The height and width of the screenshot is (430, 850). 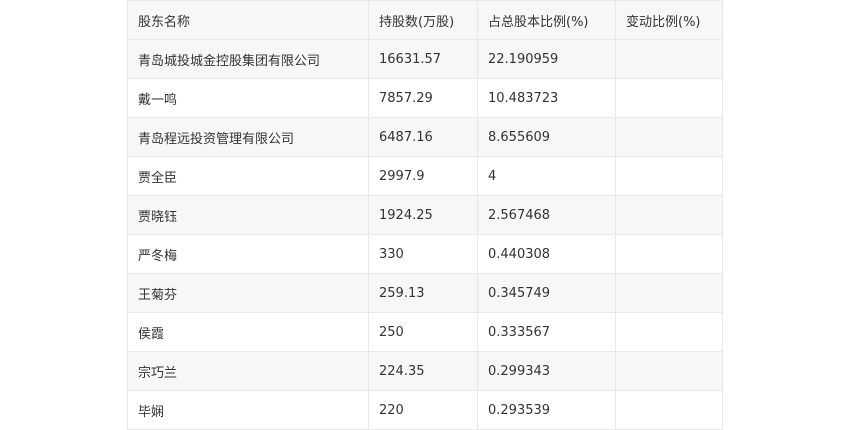 What do you see at coordinates (248, 254) in the screenshot?
I see `cell-shareholder-name: 严冬梅` at bounding box center [248, 254].